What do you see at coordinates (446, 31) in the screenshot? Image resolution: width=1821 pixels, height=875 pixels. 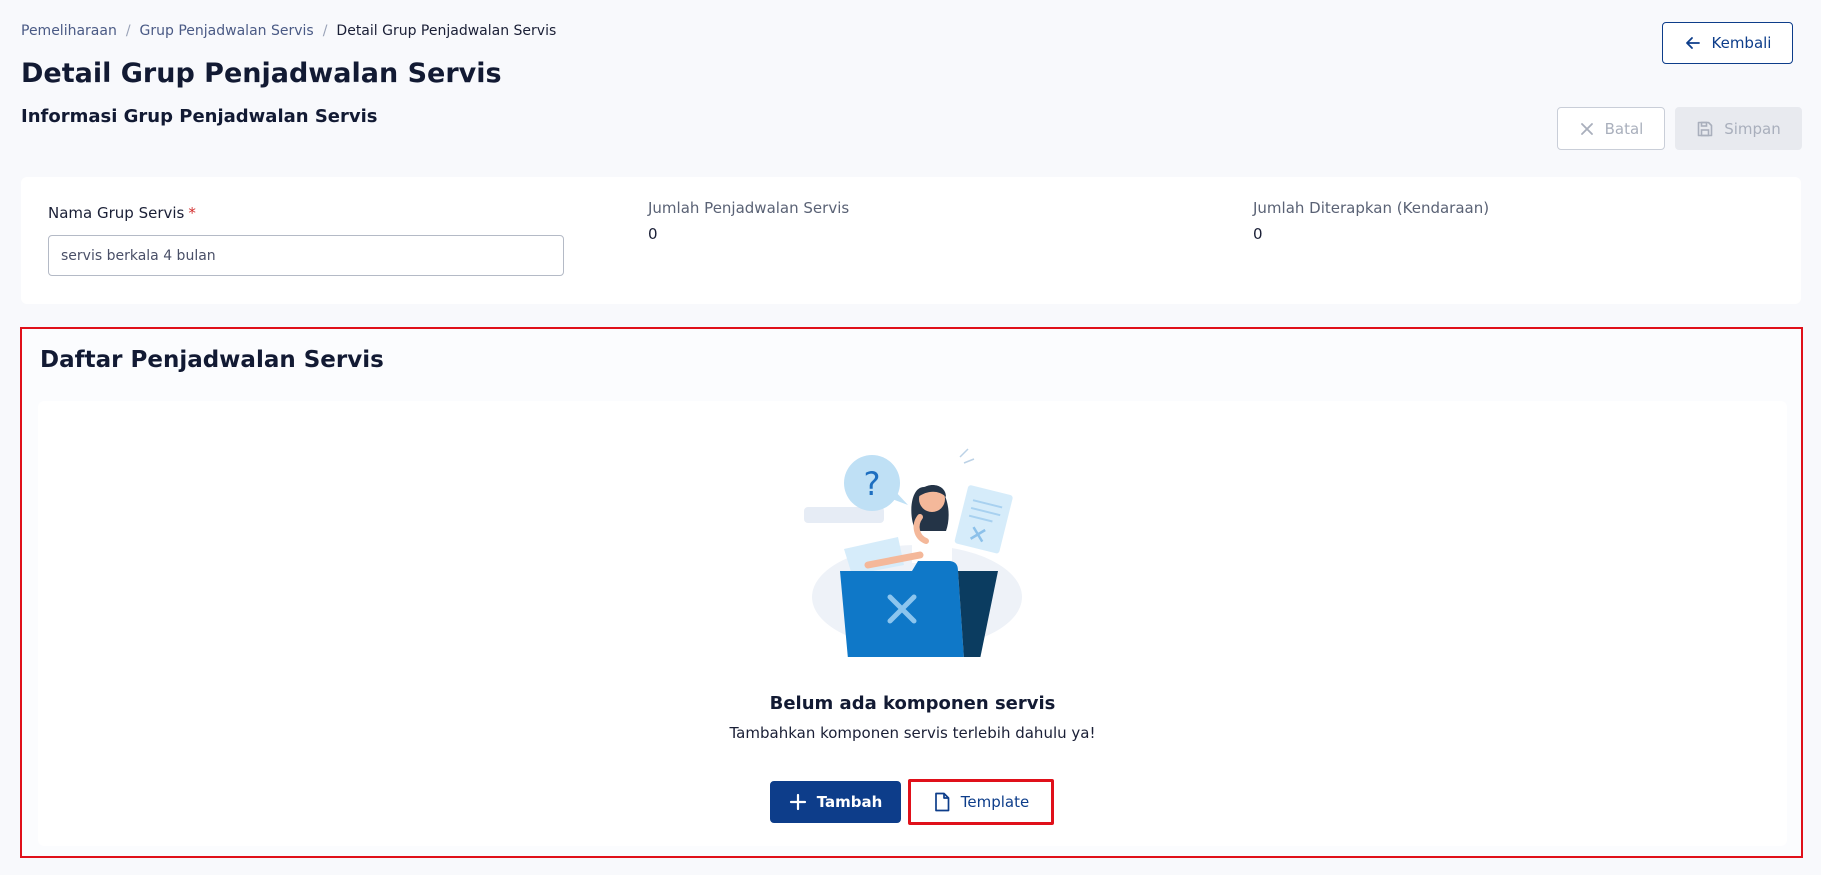 I see `breadcrumb-current: Detail Grup Penjadwalan Servis` at bounding box center [446, 31].